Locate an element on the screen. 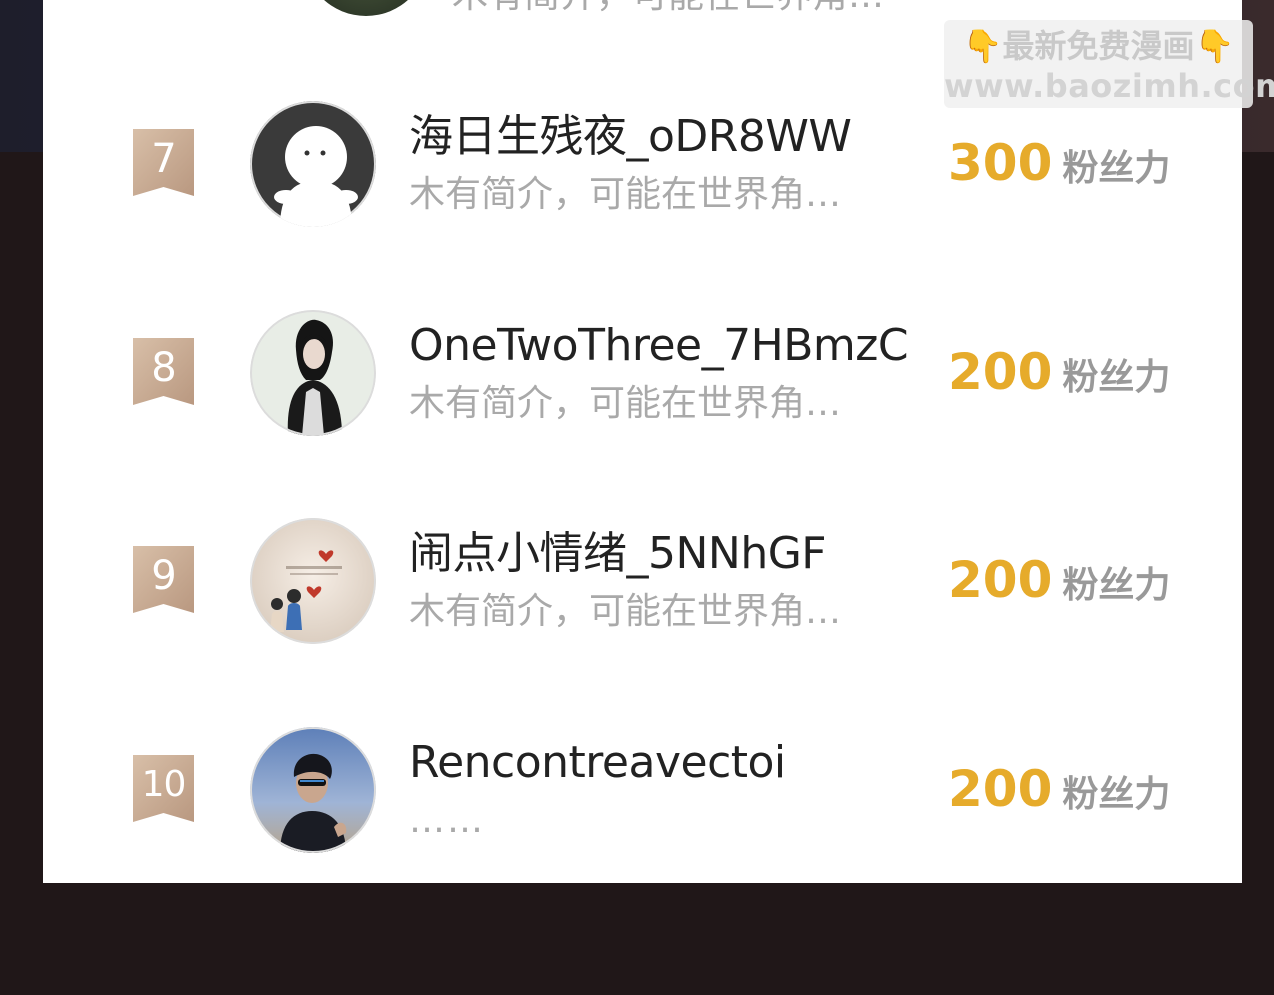 The height and width of the screenshot is (995, 1274). watermark-text: 最新免费漫画 is located at coordinates (1098, 46).